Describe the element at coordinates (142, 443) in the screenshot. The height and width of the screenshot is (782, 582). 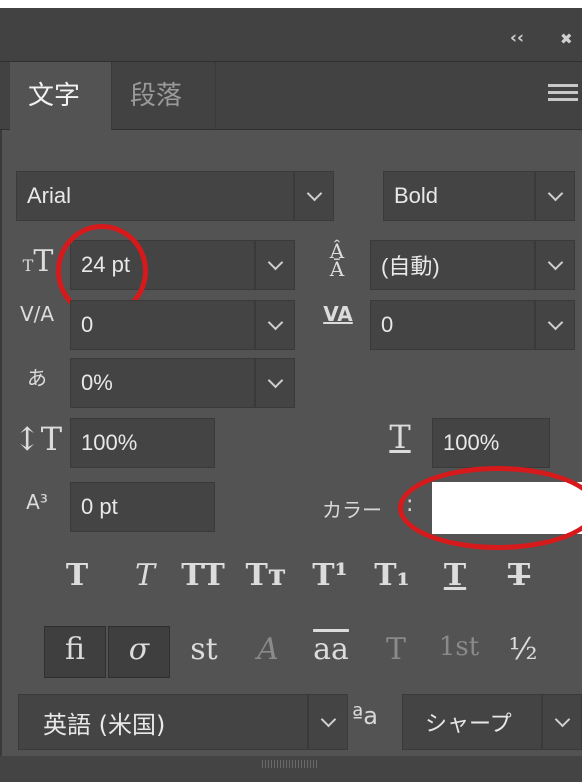
I see `vertical-scale-field: 100%` at that location.